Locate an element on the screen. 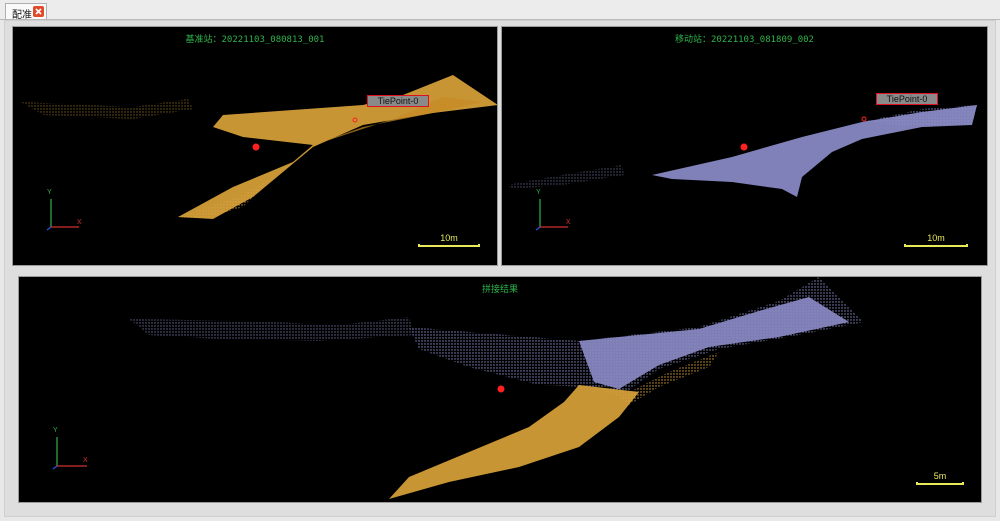 The width and height of the screenshot is (1000, 521). tab-registration: 配准 is located at coordinates (26, 12).